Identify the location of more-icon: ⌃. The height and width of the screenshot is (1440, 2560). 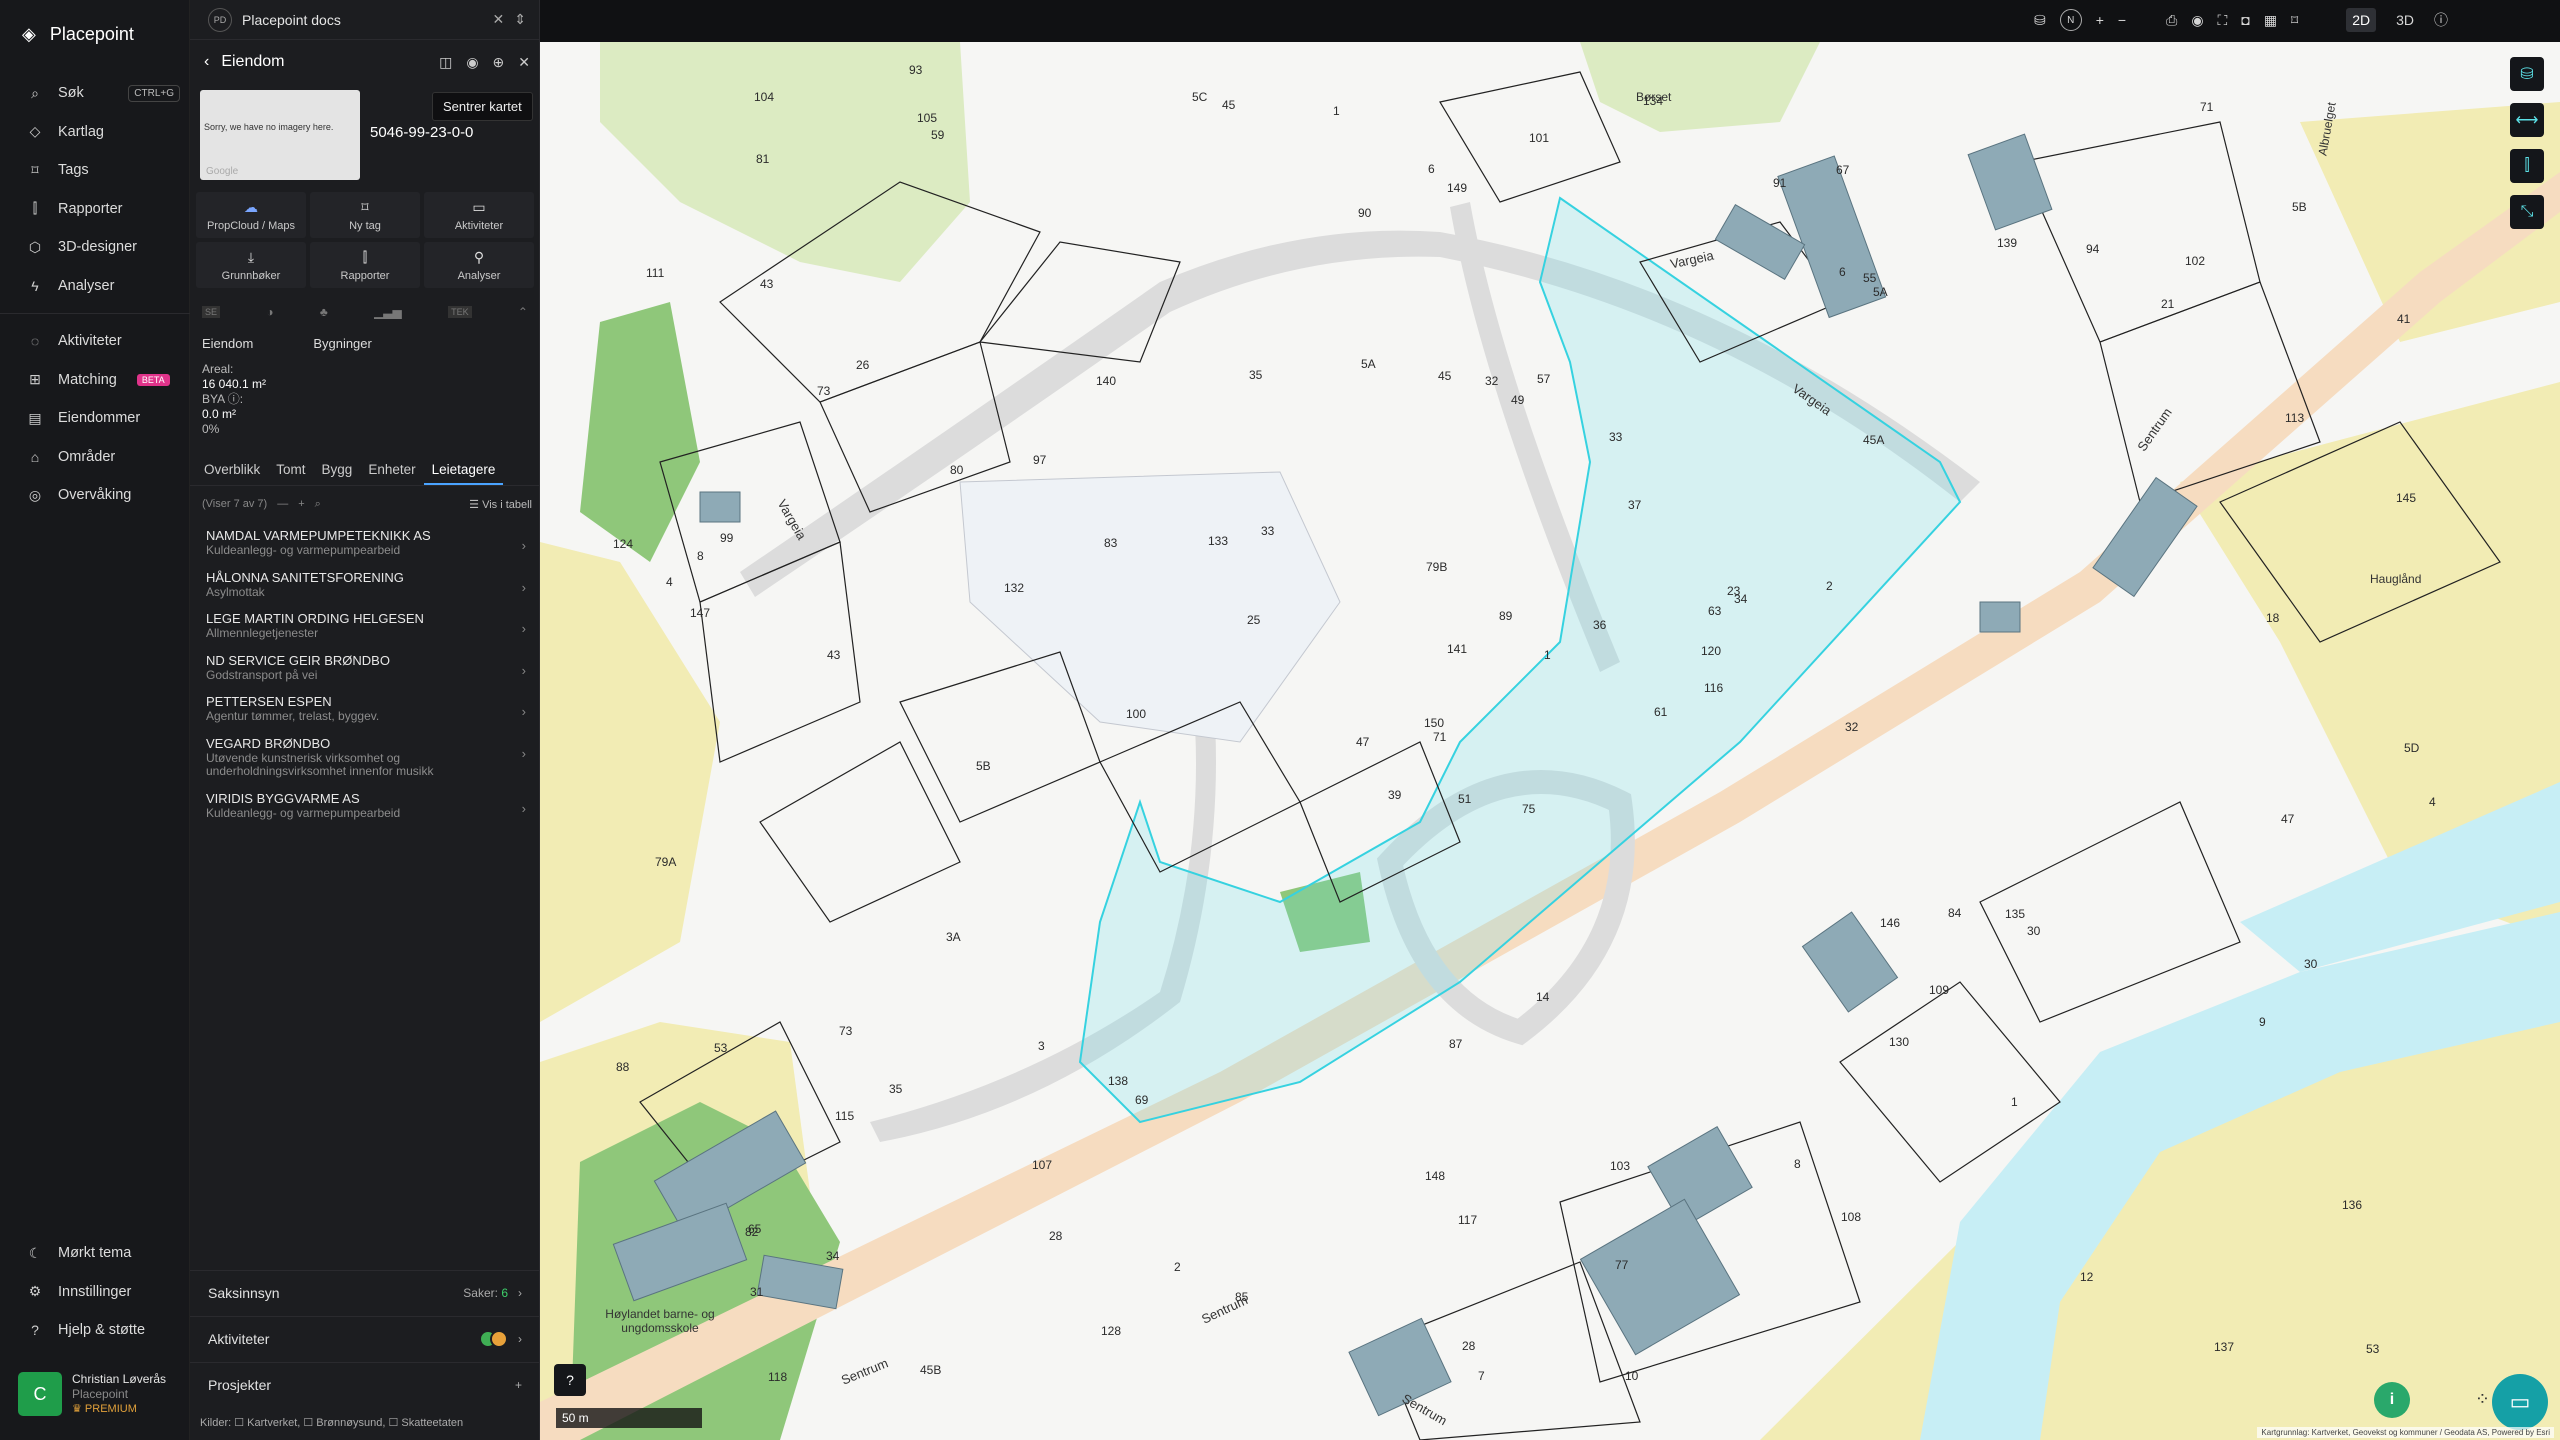
(523, 312).